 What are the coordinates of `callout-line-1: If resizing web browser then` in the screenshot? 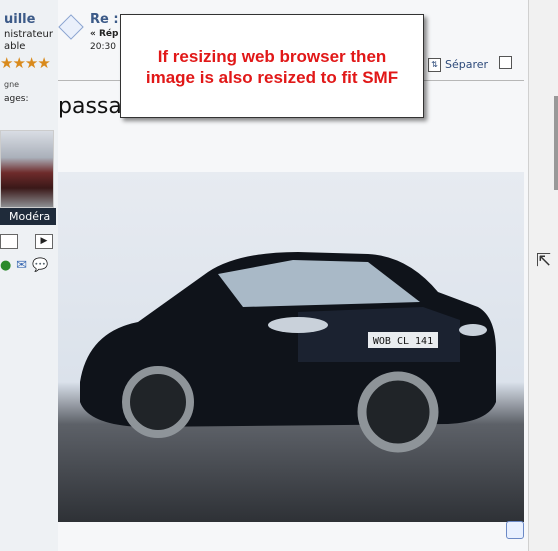 It's located at (272, 56).